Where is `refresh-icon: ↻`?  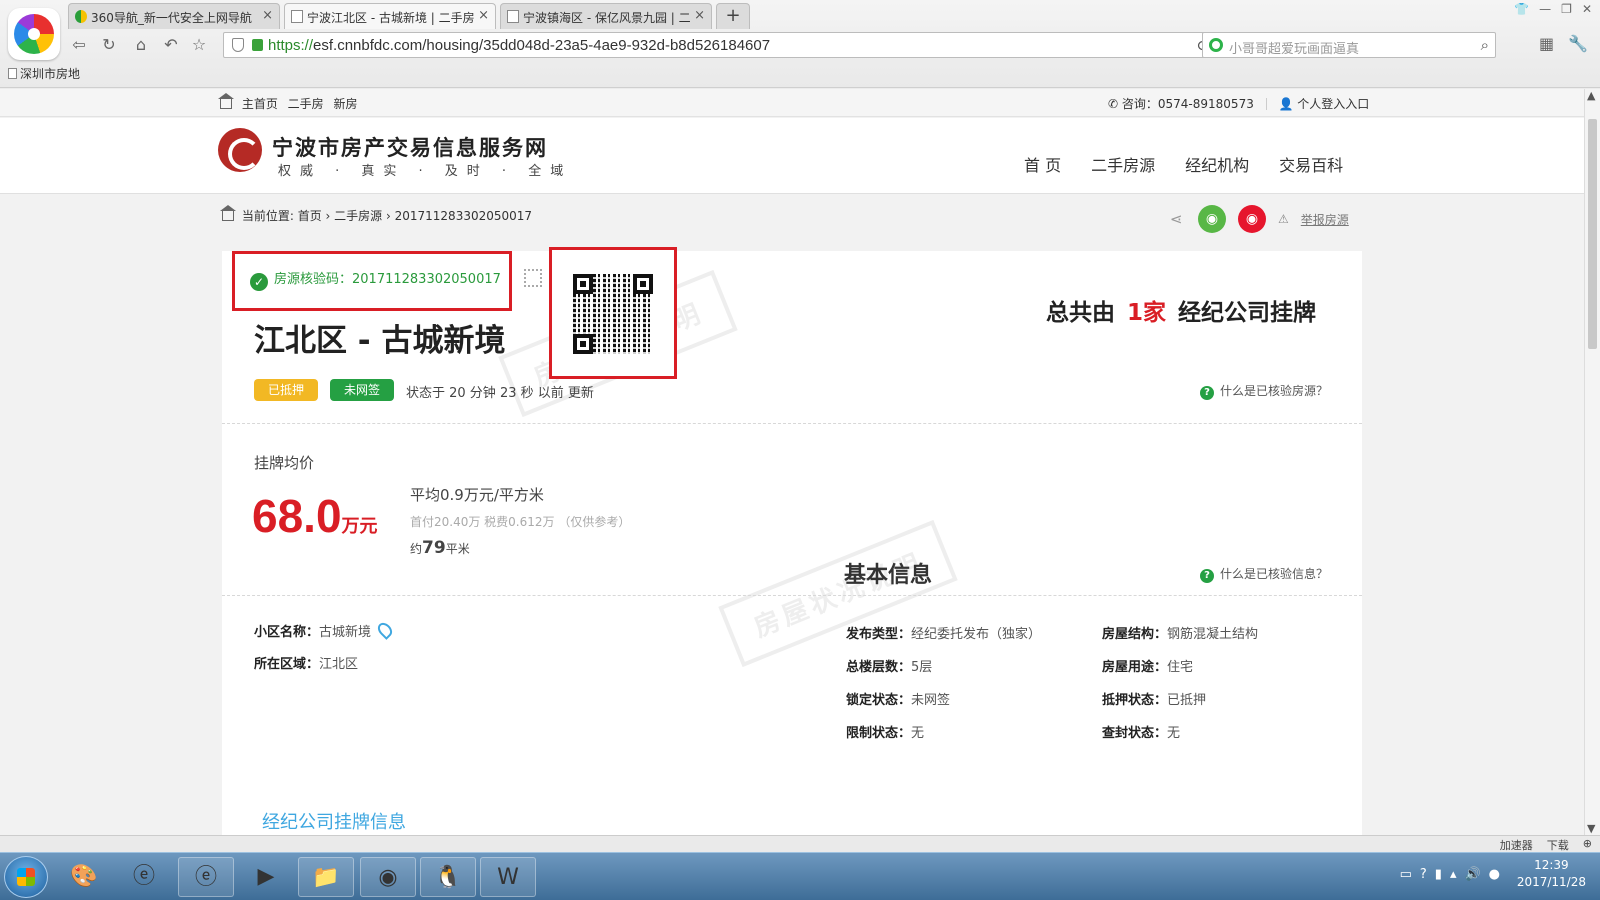
refresh-icon: ↻ is located at coordinates (109, 45).